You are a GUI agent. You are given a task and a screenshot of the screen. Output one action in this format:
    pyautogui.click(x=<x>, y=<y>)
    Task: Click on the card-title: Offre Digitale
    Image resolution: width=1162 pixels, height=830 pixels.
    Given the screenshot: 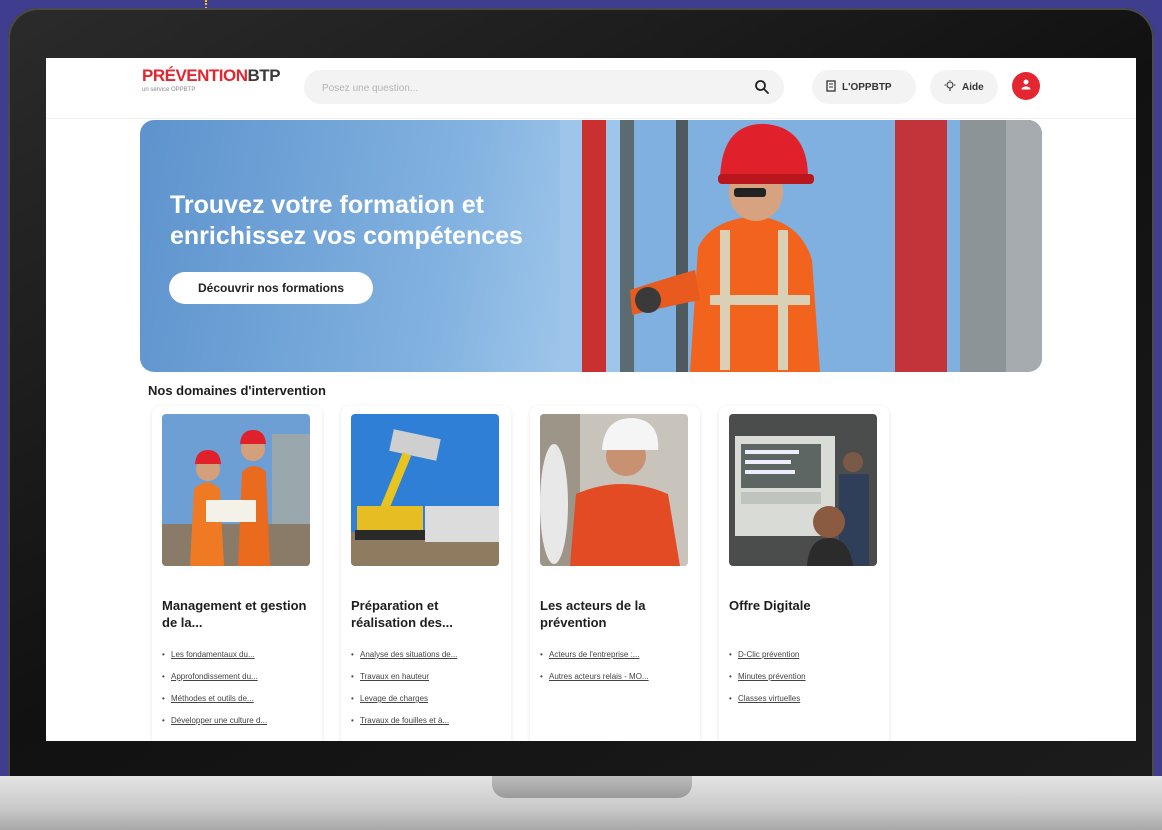 What is the action you would take?
    pyautogui.click(x=770, y=605)
    